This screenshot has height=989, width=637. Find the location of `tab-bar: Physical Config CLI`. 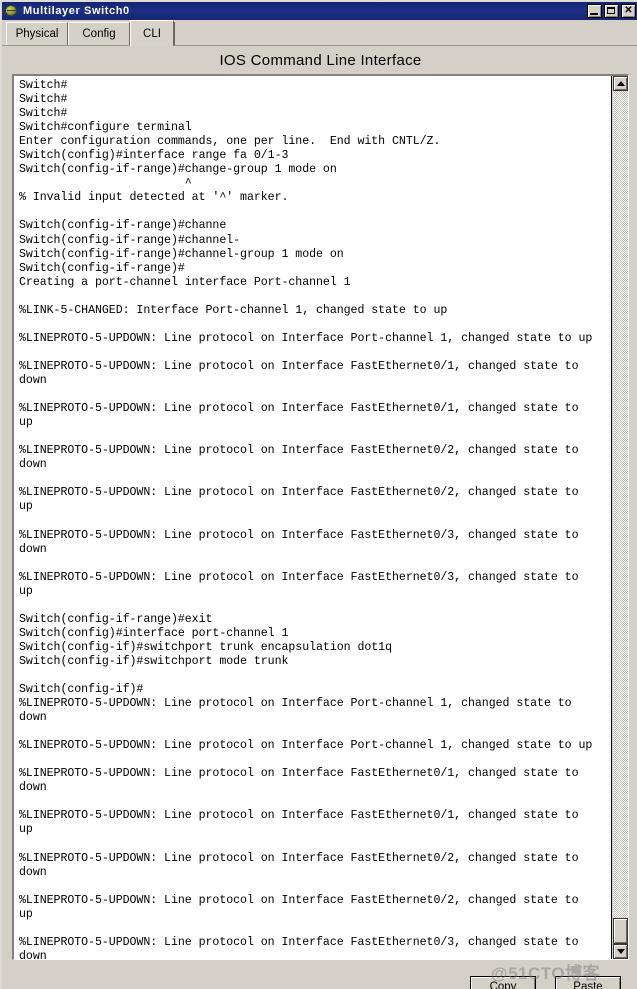

tab-bar: Physical Config CLI is located at coordinates (319, 33).